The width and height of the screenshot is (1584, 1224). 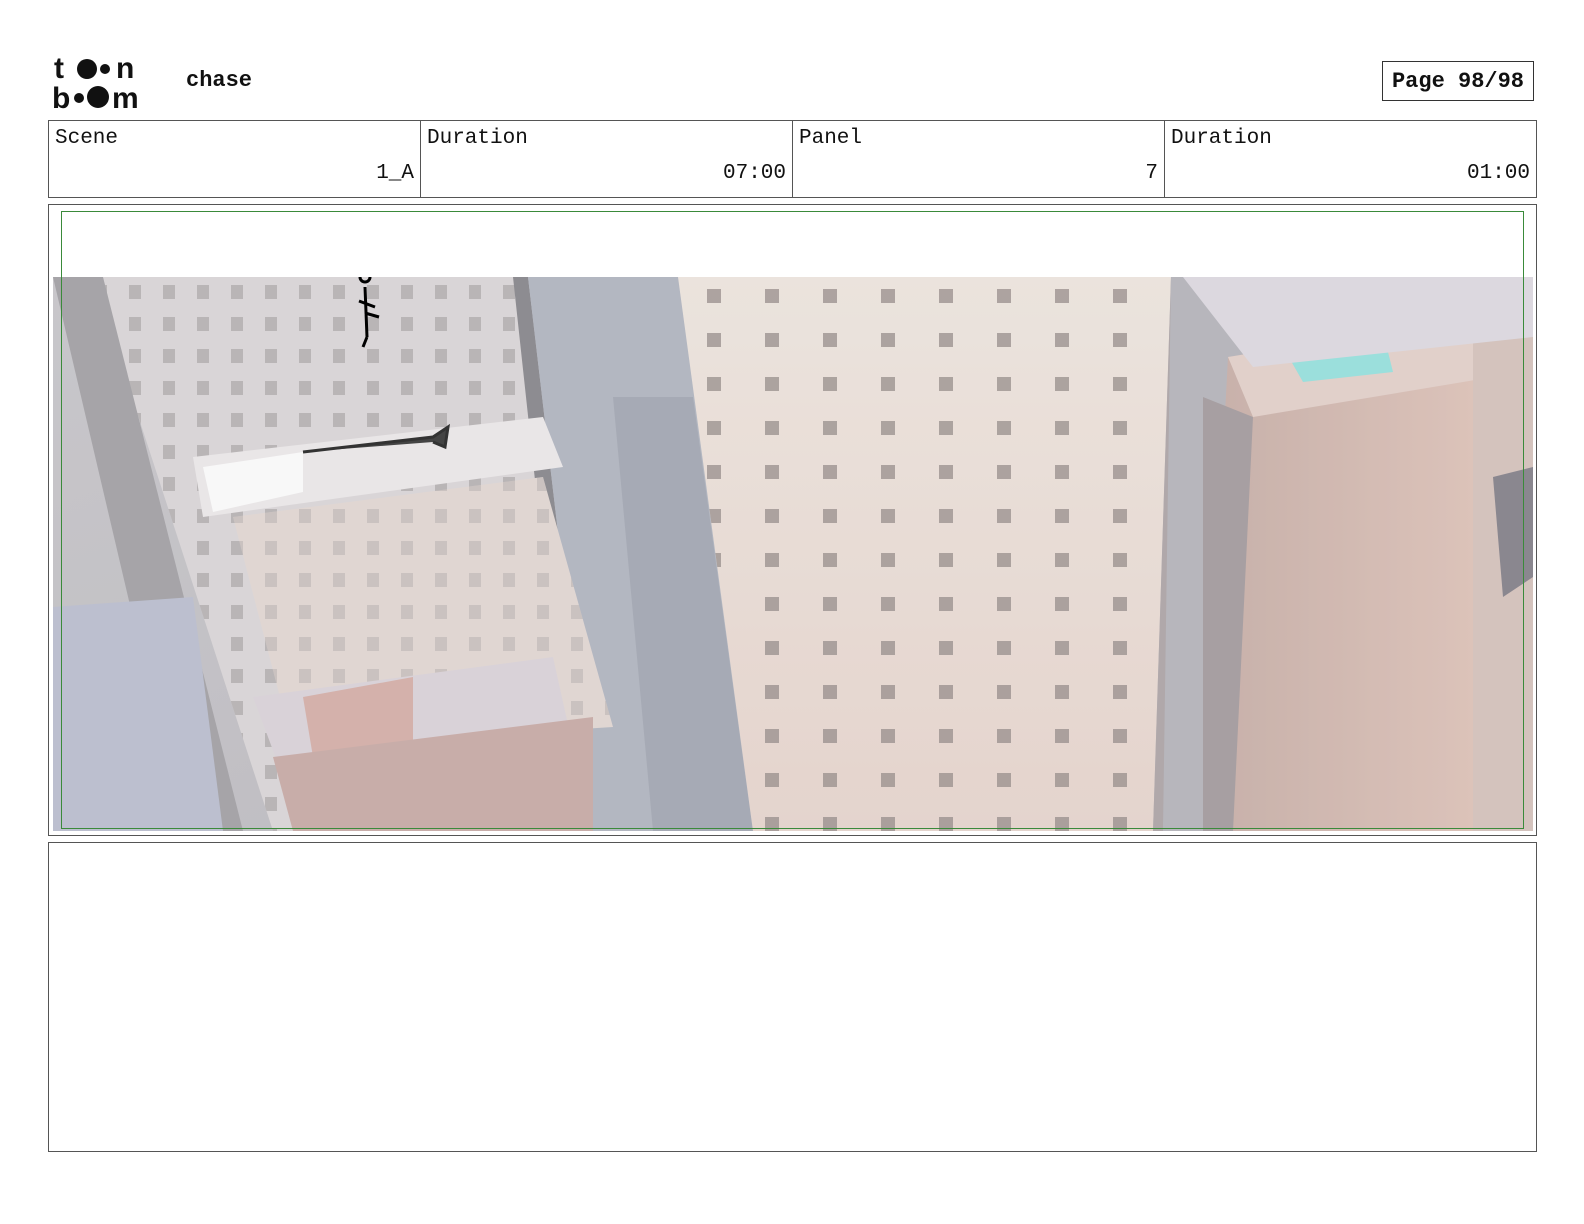 What do you see at coordinates (87, 138) in the screenshot?
I see `scene-label: Scene` at bounding box center [87, 138].